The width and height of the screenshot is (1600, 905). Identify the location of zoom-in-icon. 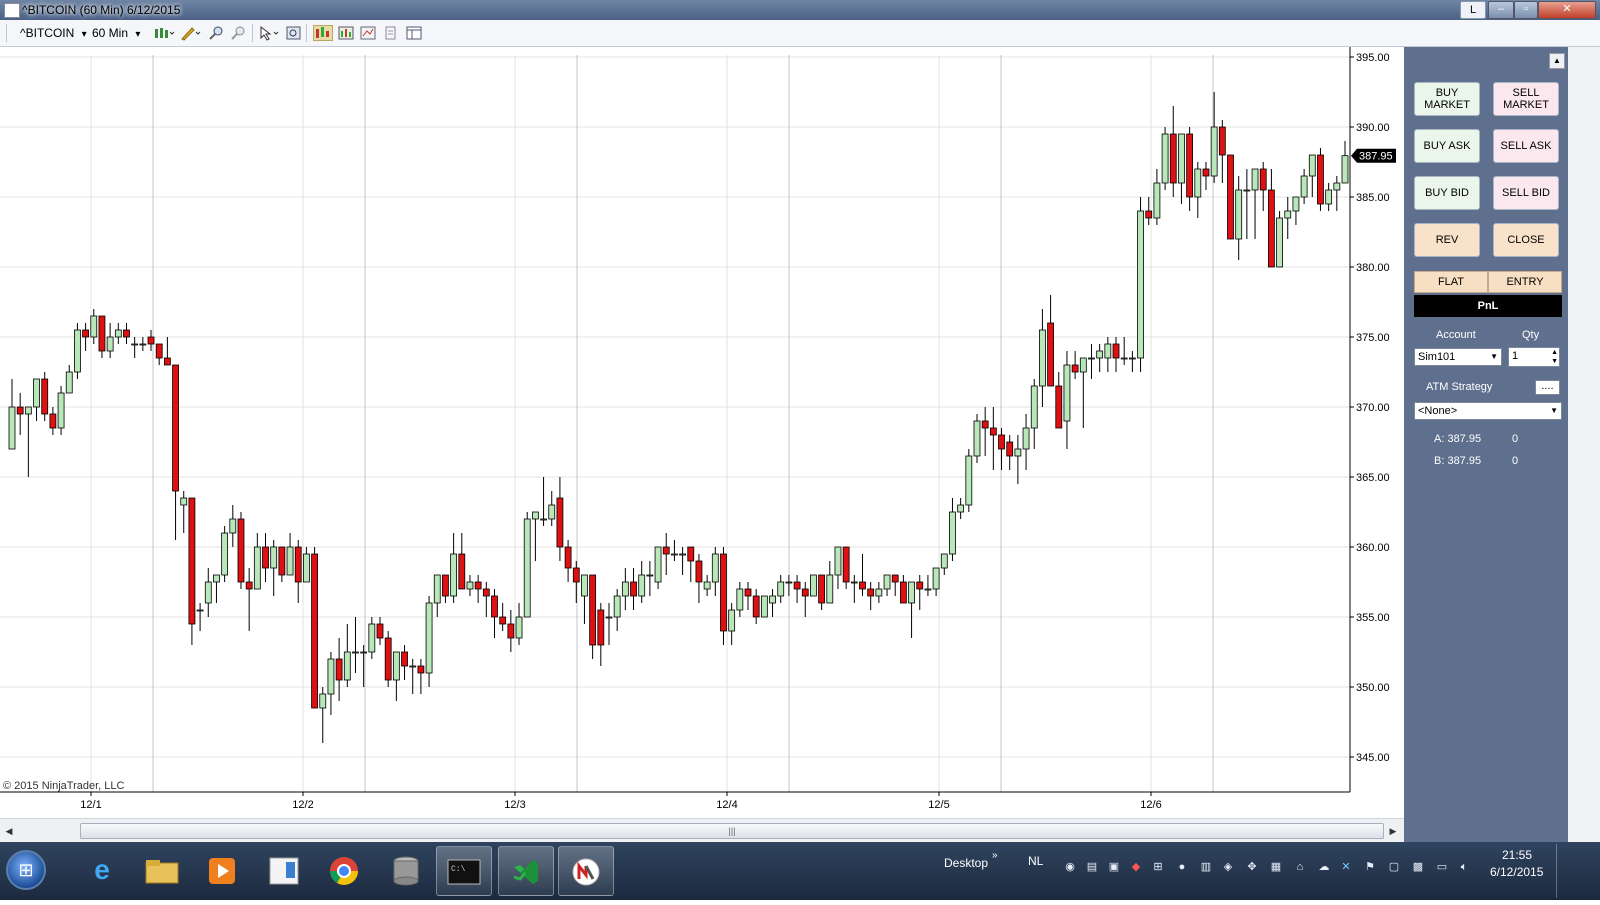
(216, 33).